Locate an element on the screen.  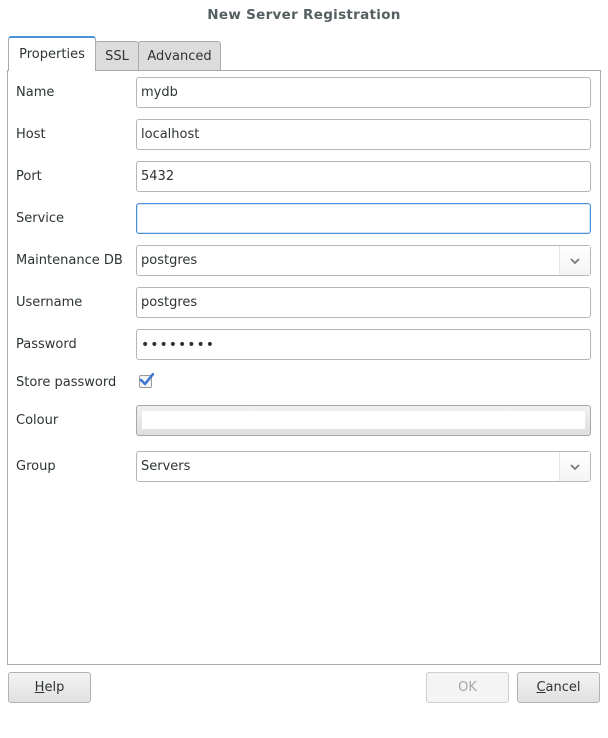
ok-button: OK is located at coordinates (467, 687).